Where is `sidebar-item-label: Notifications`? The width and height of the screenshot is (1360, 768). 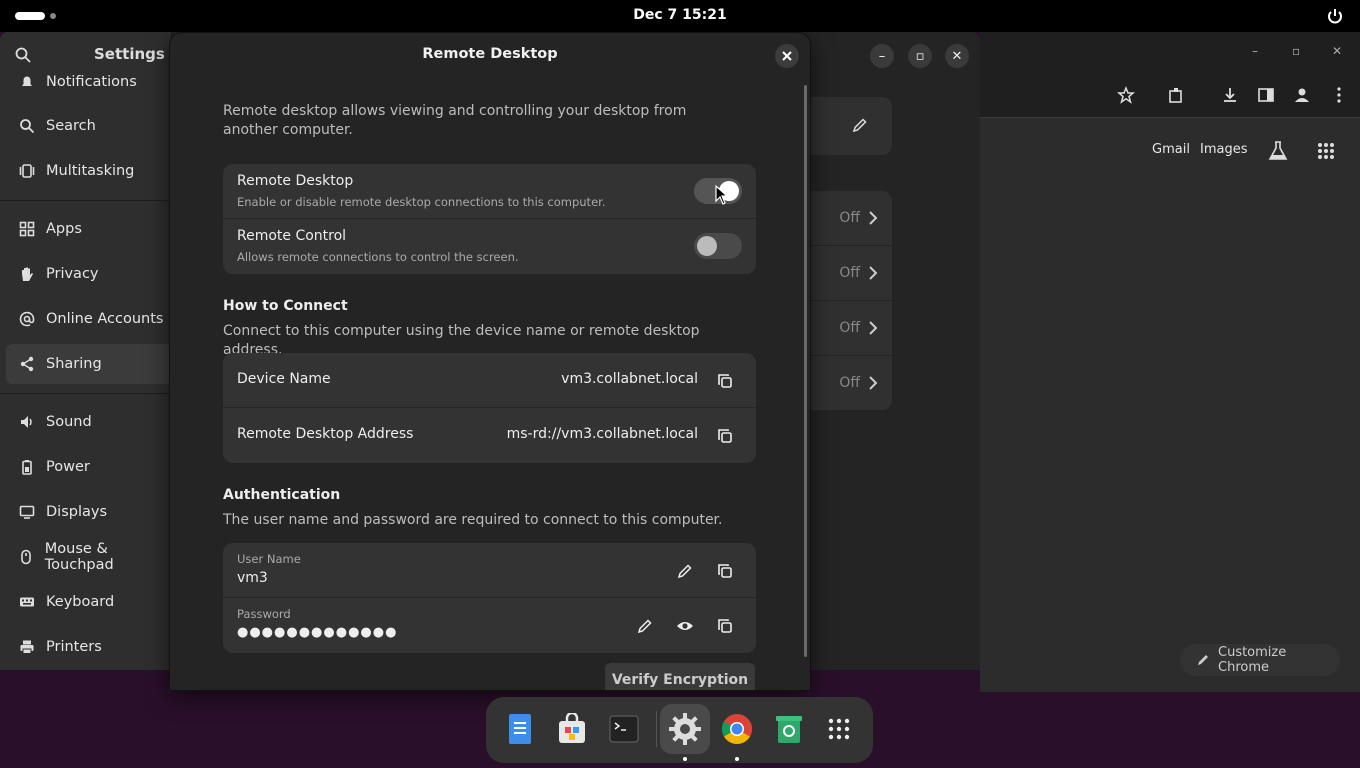
sidebar-item-label: Notifications is located at coordinates (91, 82).